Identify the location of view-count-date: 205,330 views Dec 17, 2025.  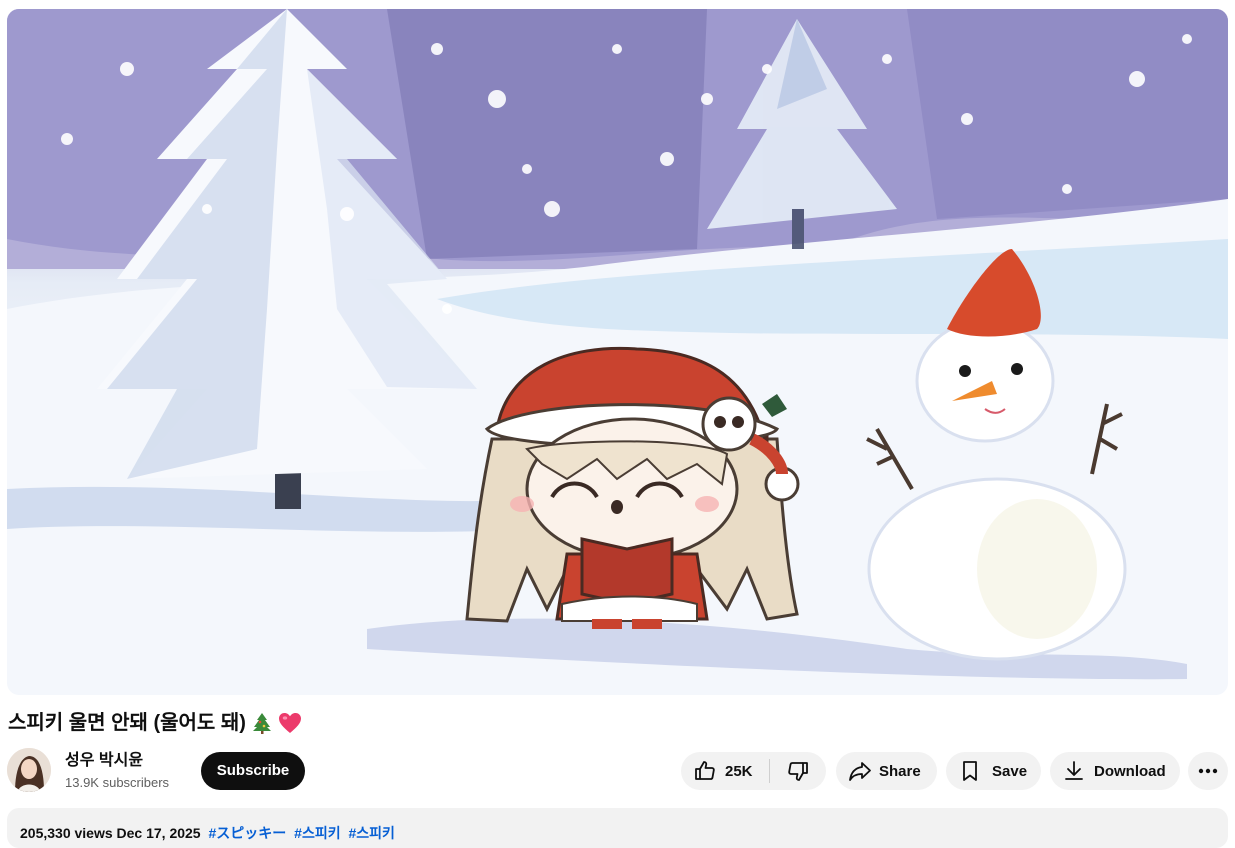
(110, 833).